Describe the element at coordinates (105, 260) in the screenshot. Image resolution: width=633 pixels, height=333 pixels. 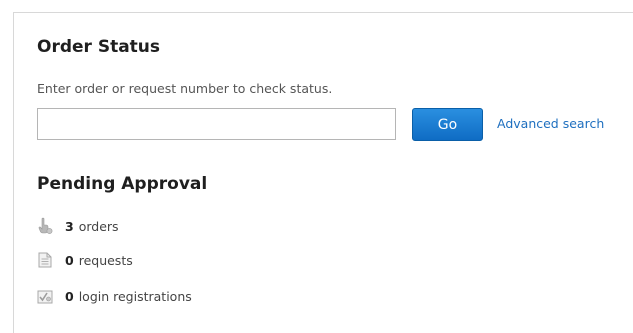
I see `pending-requests-label: requests` at that location.